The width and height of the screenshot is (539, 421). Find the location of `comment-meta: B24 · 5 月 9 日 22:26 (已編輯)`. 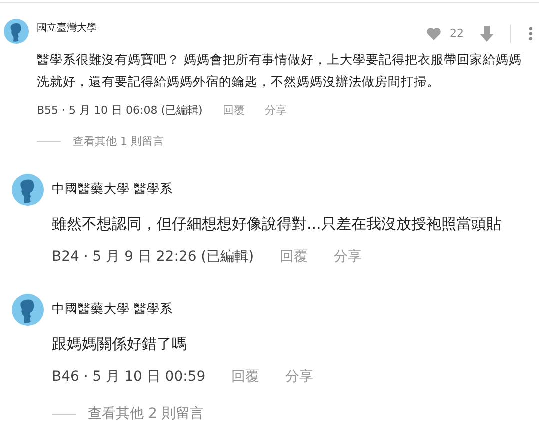

comment-meta: B24 · 5 月 9 日 22:26 (已編輯) is located at coordinates (153, 257).